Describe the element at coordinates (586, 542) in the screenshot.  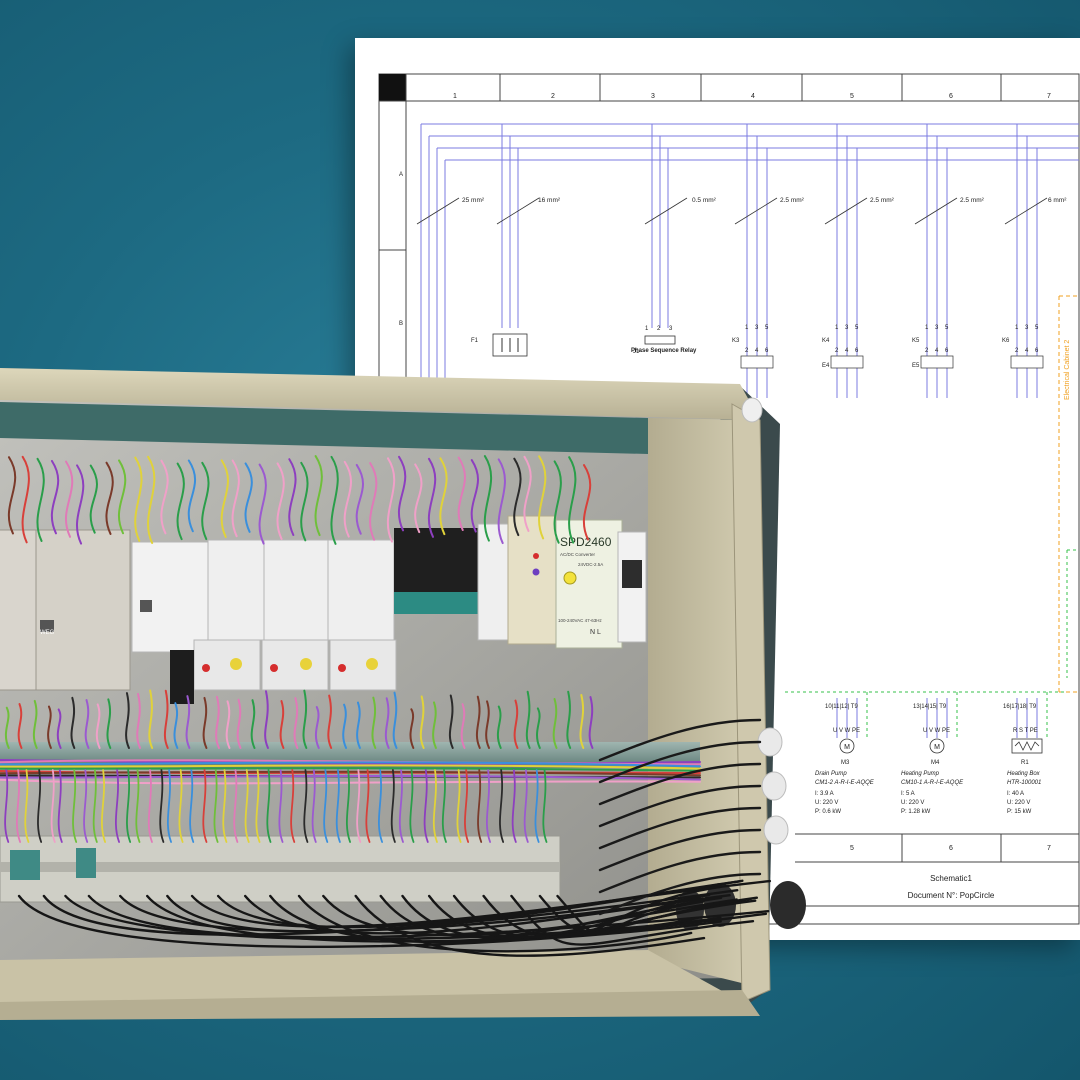
I see `power-supply-model: SPD2460` at that location.